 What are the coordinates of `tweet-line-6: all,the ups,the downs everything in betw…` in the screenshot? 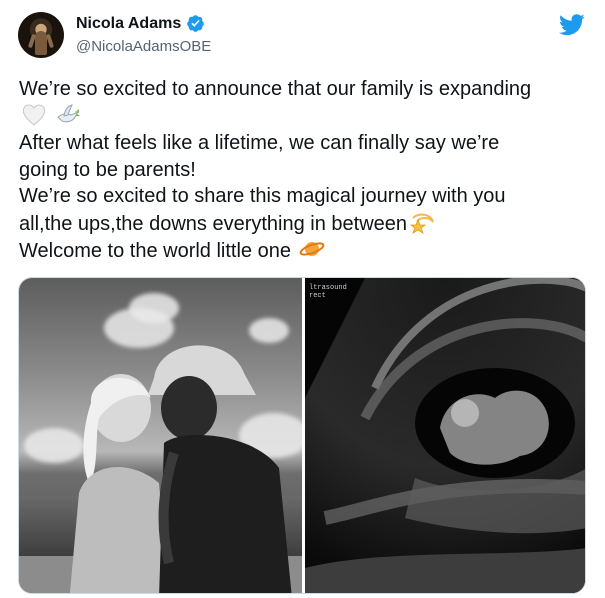 It's located at (306, 224).